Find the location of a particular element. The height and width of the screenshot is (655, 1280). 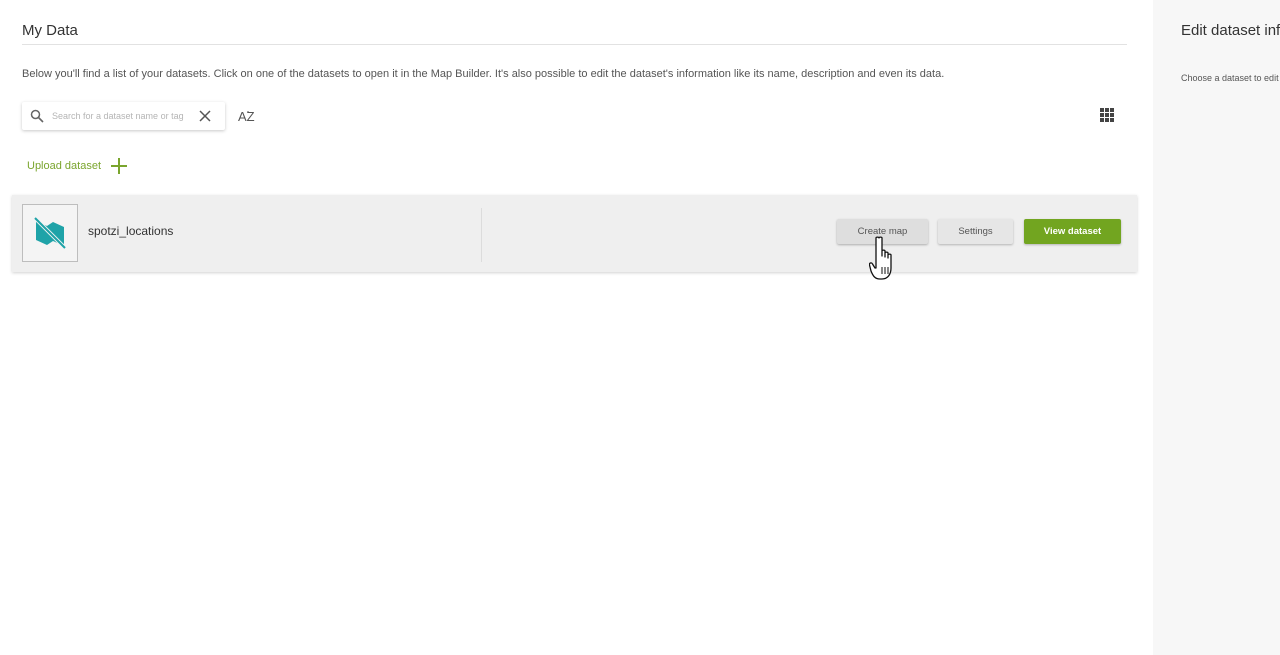

no-image-icon is located at coordinates (50, 233).